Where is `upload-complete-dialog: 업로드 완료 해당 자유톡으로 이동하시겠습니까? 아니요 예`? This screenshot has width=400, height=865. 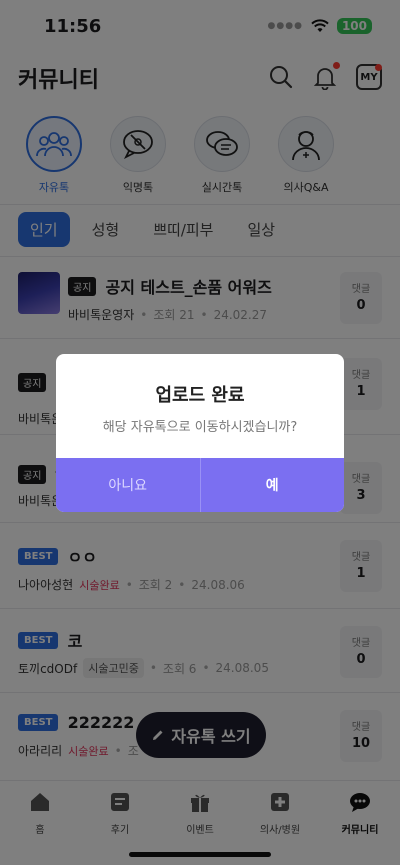
upload-complete-dialog: 업로드 완료 해당 자유톡으로 이동하시겠습니까? 아니요 예 is located at coordinates (200, 433).